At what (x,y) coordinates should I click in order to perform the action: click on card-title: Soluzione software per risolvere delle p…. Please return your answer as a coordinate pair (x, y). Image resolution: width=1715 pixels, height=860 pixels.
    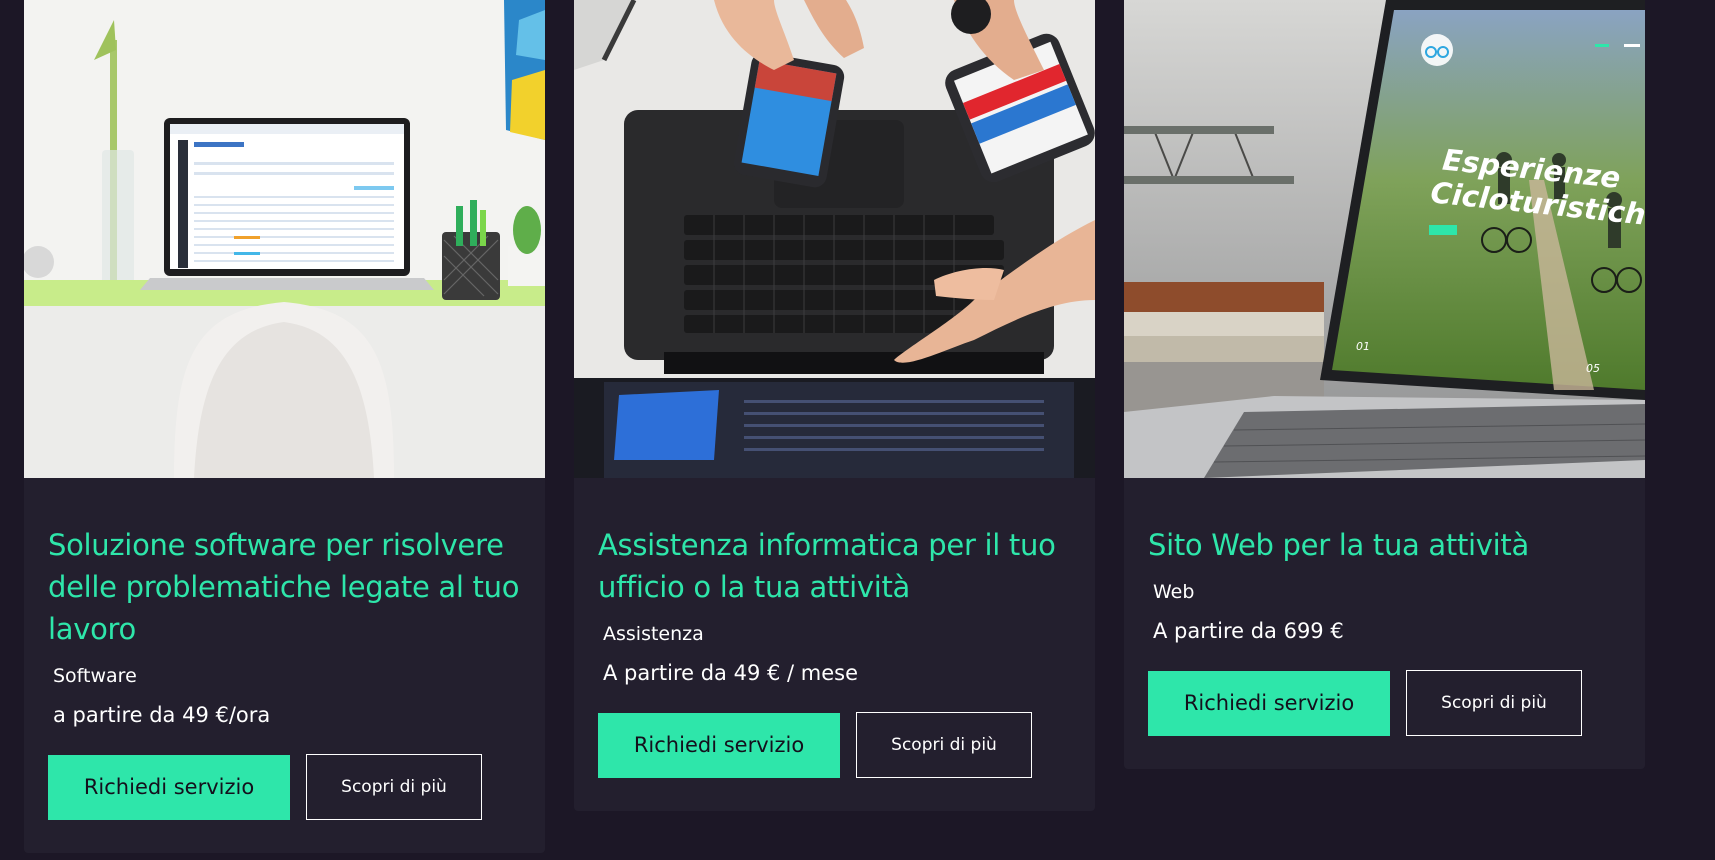
    Looking at the image, I should click on (284, 587).